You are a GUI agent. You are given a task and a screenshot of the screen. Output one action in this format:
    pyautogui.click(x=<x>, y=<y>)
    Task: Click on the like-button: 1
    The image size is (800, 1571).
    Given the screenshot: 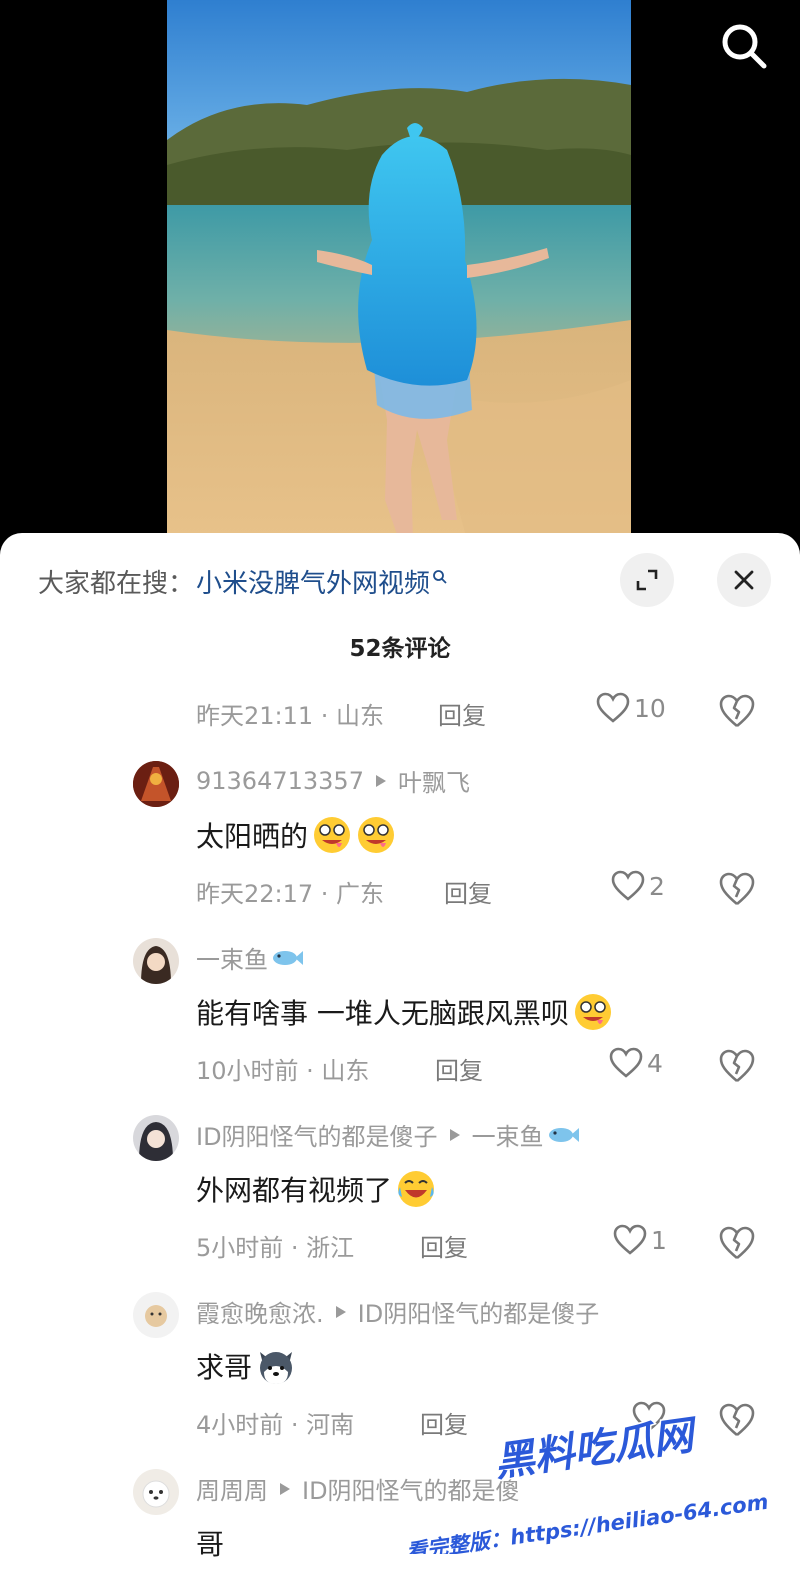 What is the action you would take?
    pyautogui.click(x=640, y=1240)
    